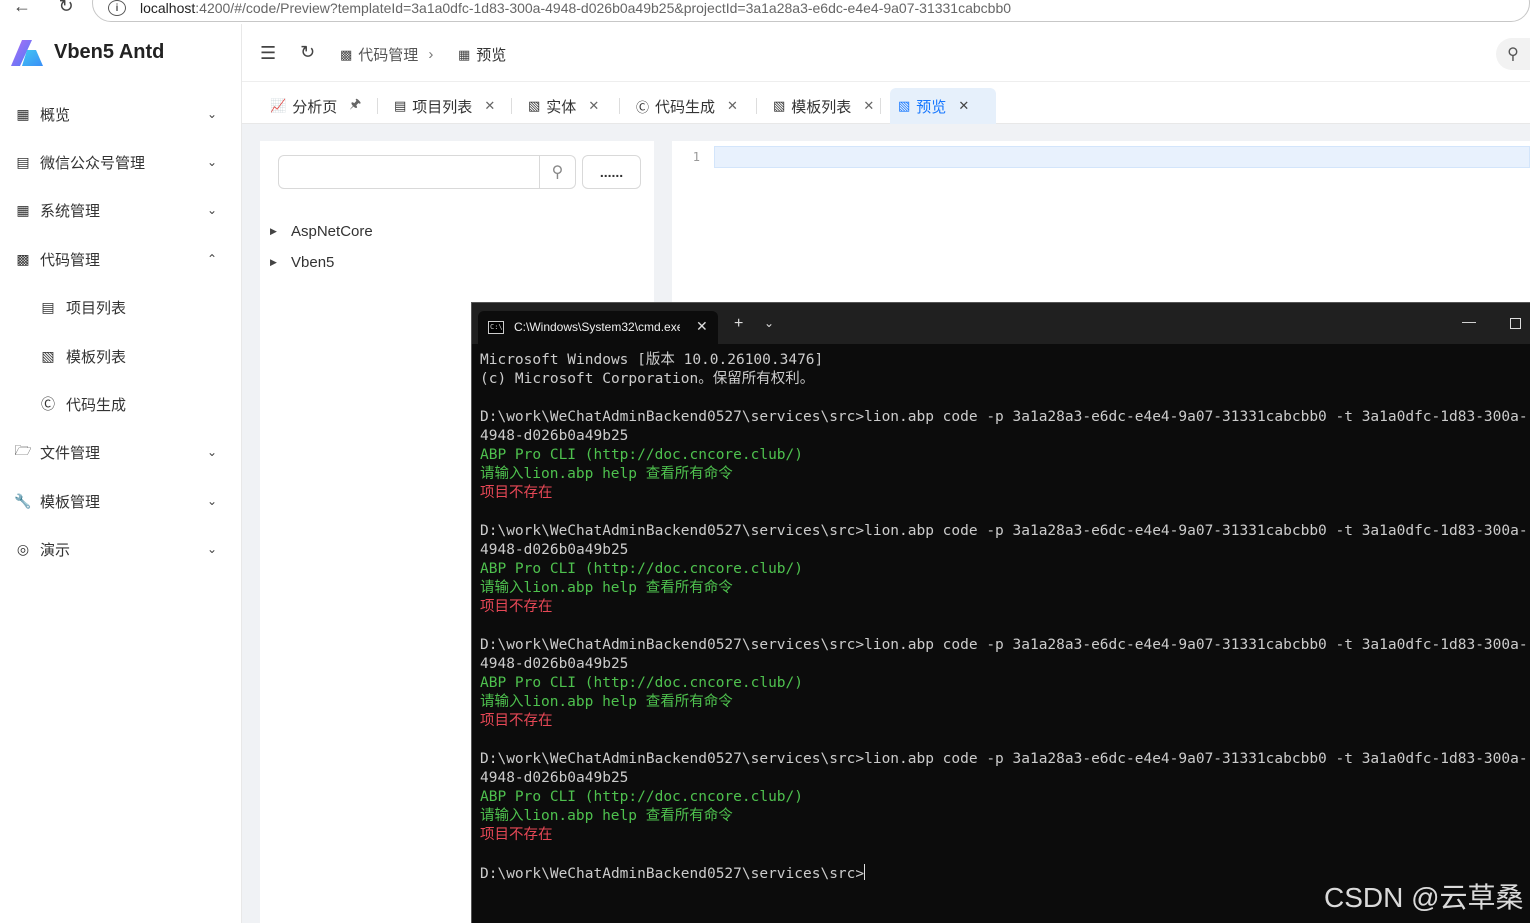 The height and width of the screenshot is (923, 1530). I want to click on copyright-icon: Ⓒ, so click(643, 107).